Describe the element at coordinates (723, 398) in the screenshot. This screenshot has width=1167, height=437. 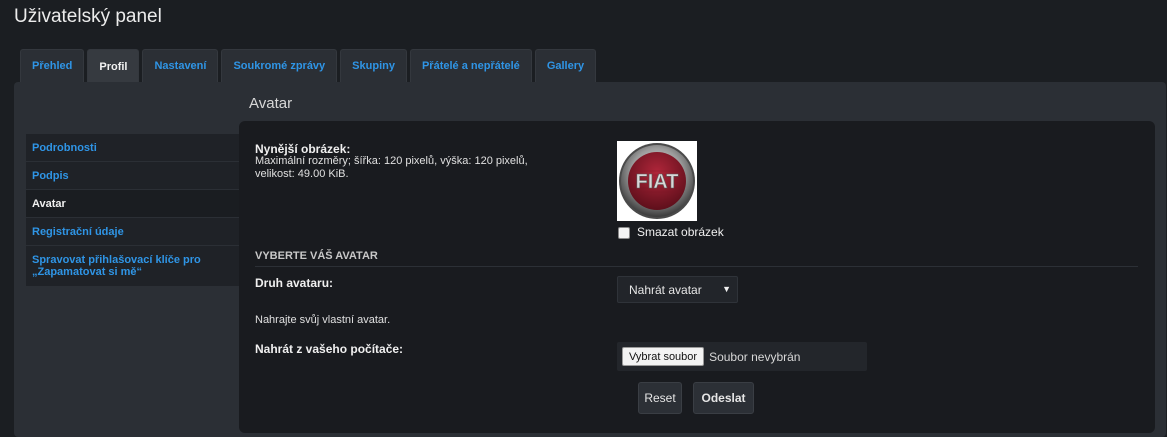
I see `submit-button: Odeslat` at that location.